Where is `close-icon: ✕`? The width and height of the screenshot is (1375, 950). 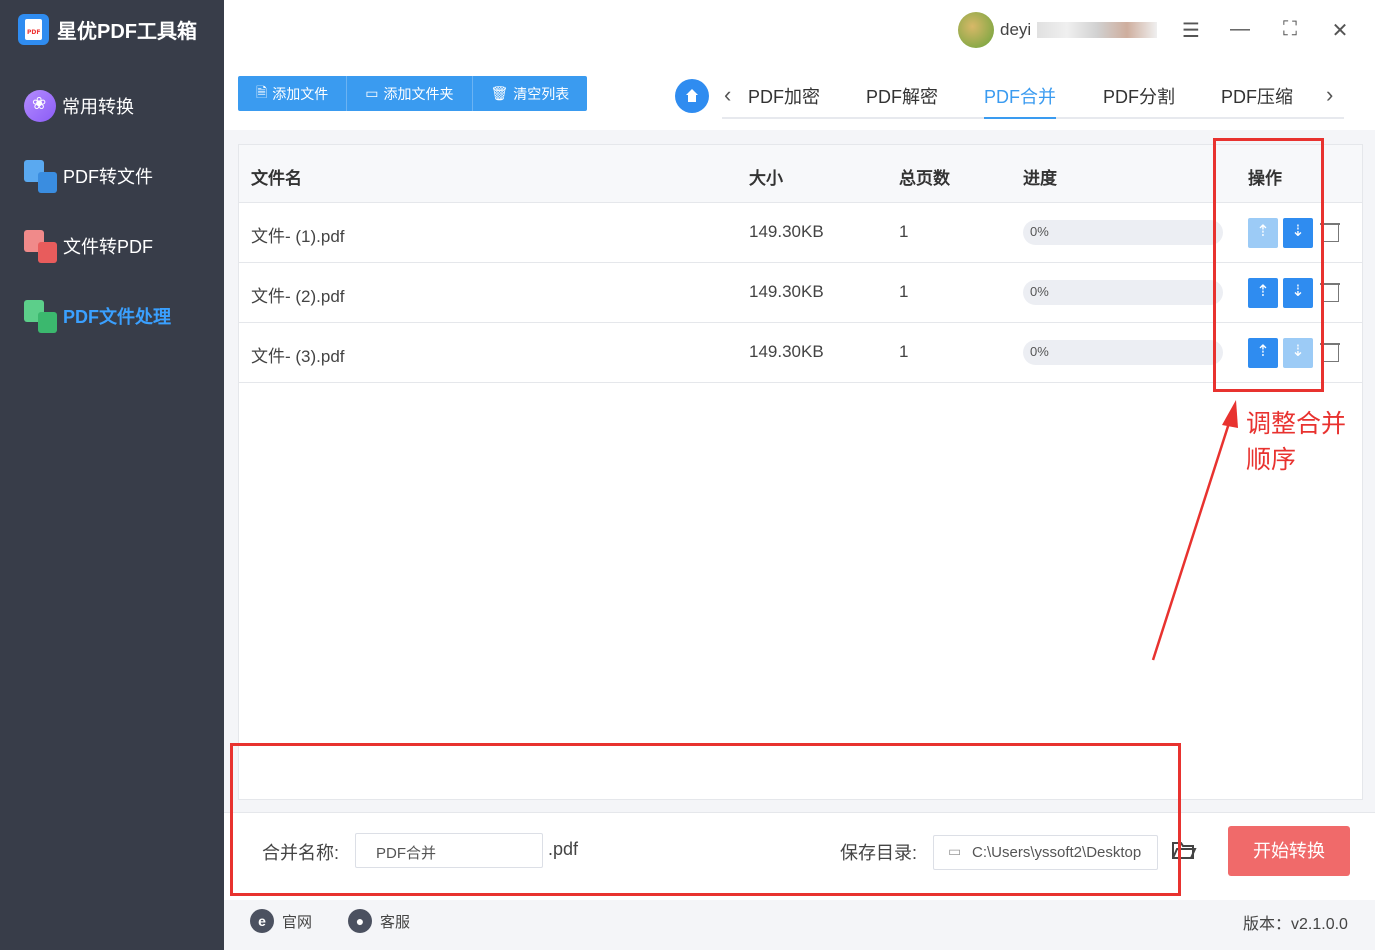 close-icon: ✕ is located at coordinates (1340, 30).